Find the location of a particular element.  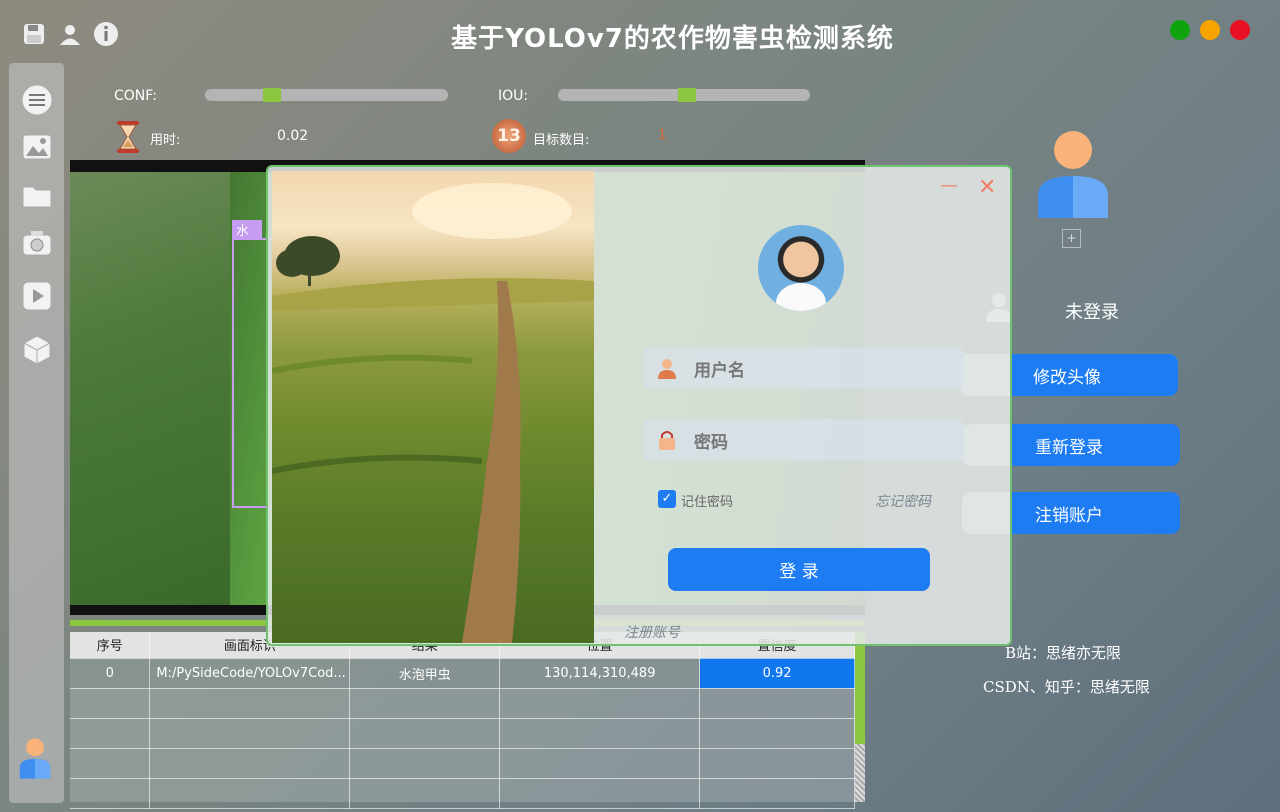

username-placeholder: 用户名 is located at coordinates (719, 370).